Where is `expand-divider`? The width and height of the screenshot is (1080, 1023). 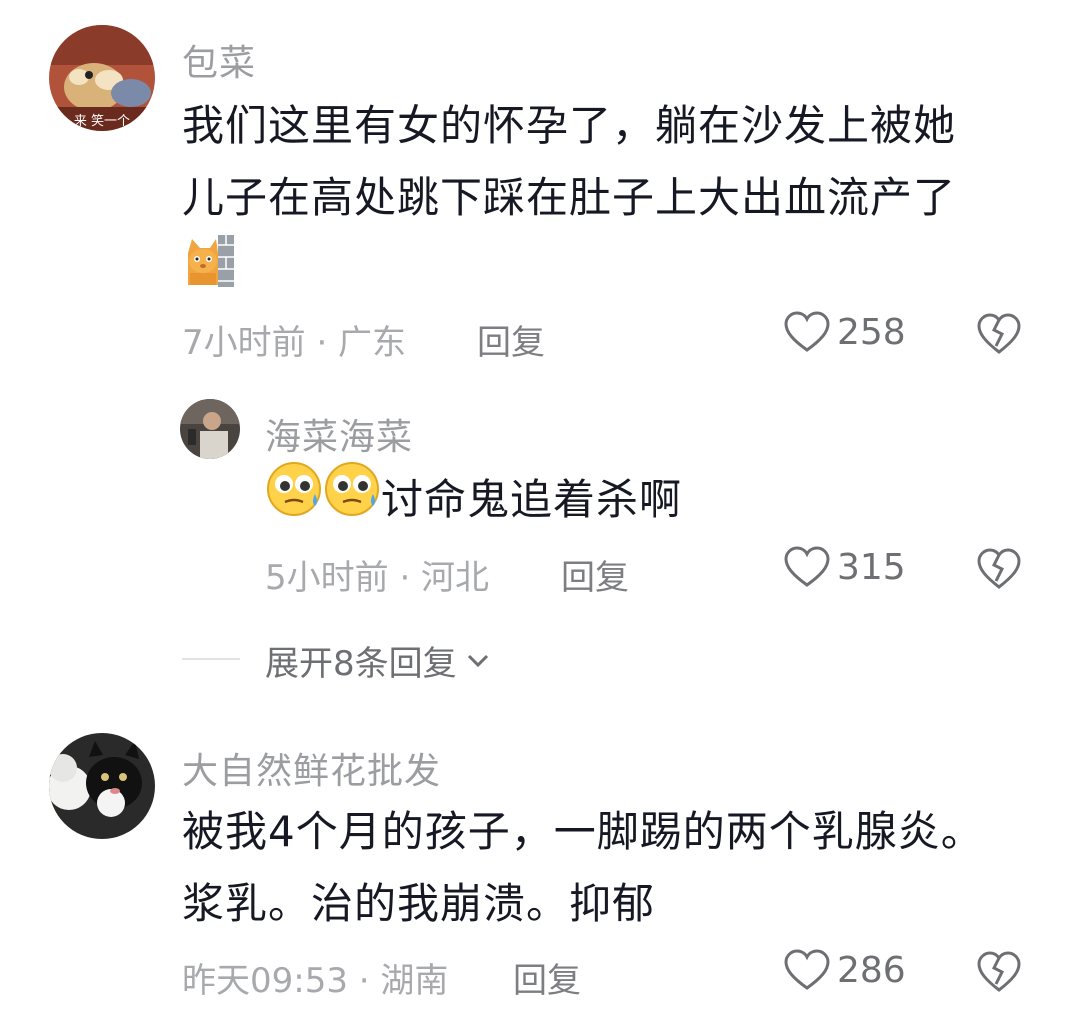 expand-divider is located at coordinates (211, 659).